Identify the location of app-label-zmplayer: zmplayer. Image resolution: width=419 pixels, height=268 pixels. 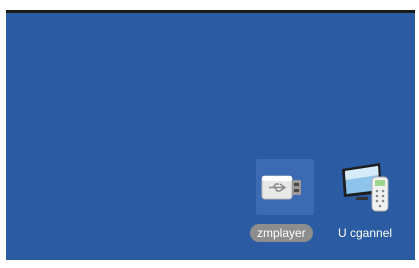
(281, 233).